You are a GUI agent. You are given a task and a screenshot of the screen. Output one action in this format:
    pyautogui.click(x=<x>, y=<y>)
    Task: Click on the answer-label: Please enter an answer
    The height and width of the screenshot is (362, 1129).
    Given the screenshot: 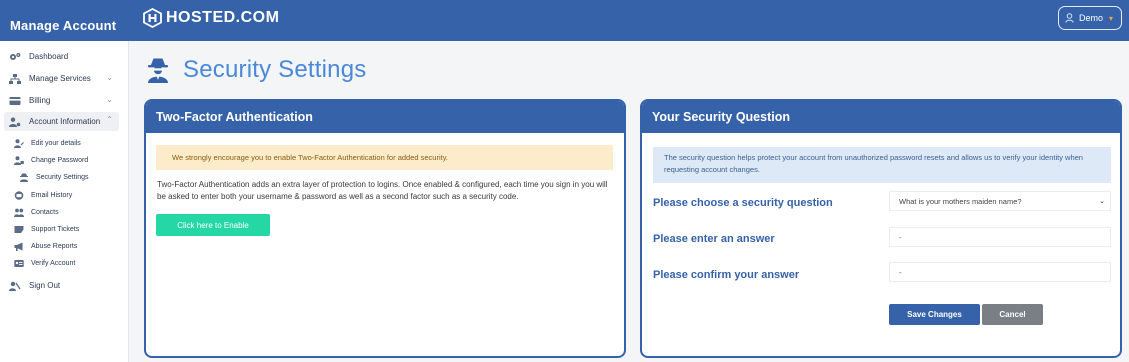 What is the action you would take?
    pyautogui.click(x=714, y=239)
    